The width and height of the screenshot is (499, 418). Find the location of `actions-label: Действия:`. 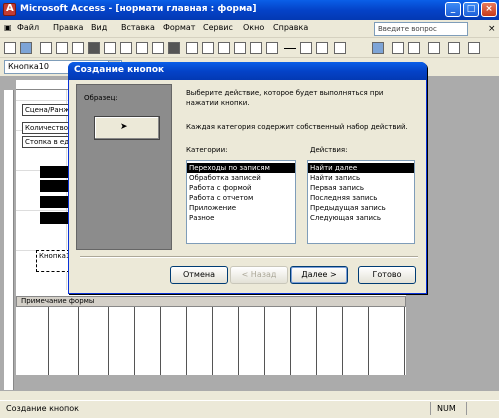

actions-label: Действия: is located at coordinates (329, 150).